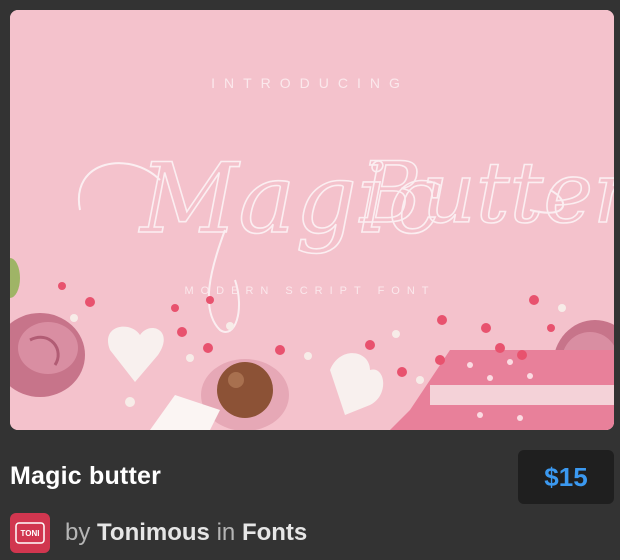 The height and width of the screenshot is (560, 620). Describe the element at coordinates (312, 477) in the screenshot. I see `title-row: Magic butter $15` at that location.